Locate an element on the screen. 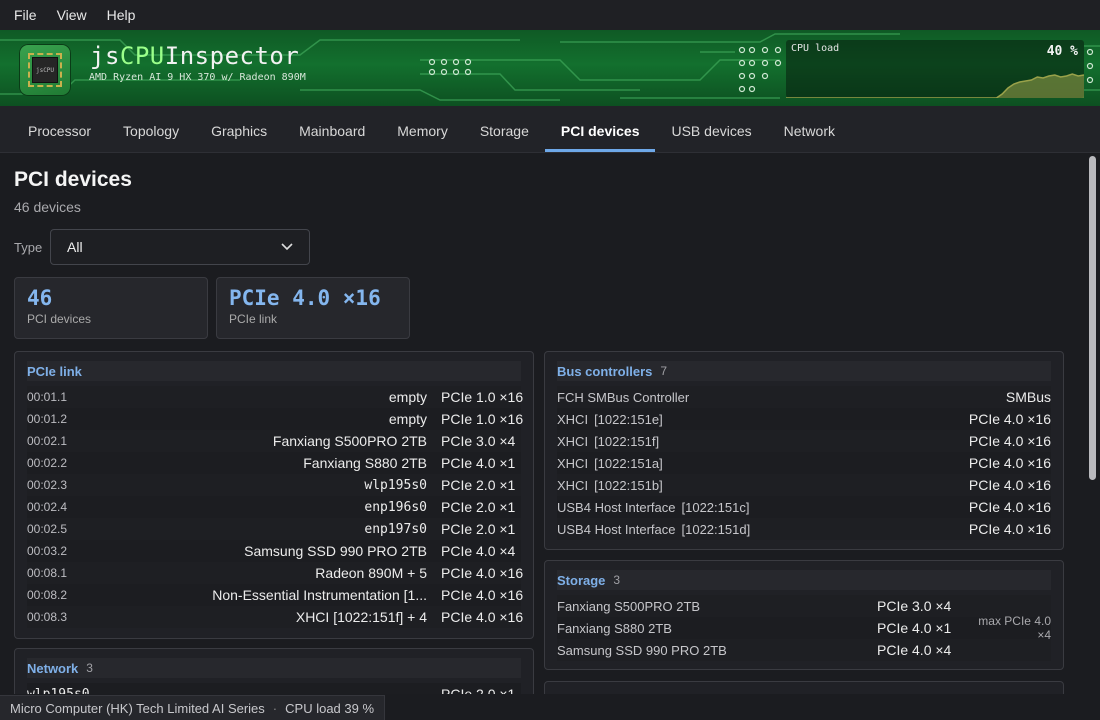 This screenshot has width=1100, height=720. stat-pcie-link: PCIe 4.0 ×16 PCIe link is located at coordinates (313, 308).